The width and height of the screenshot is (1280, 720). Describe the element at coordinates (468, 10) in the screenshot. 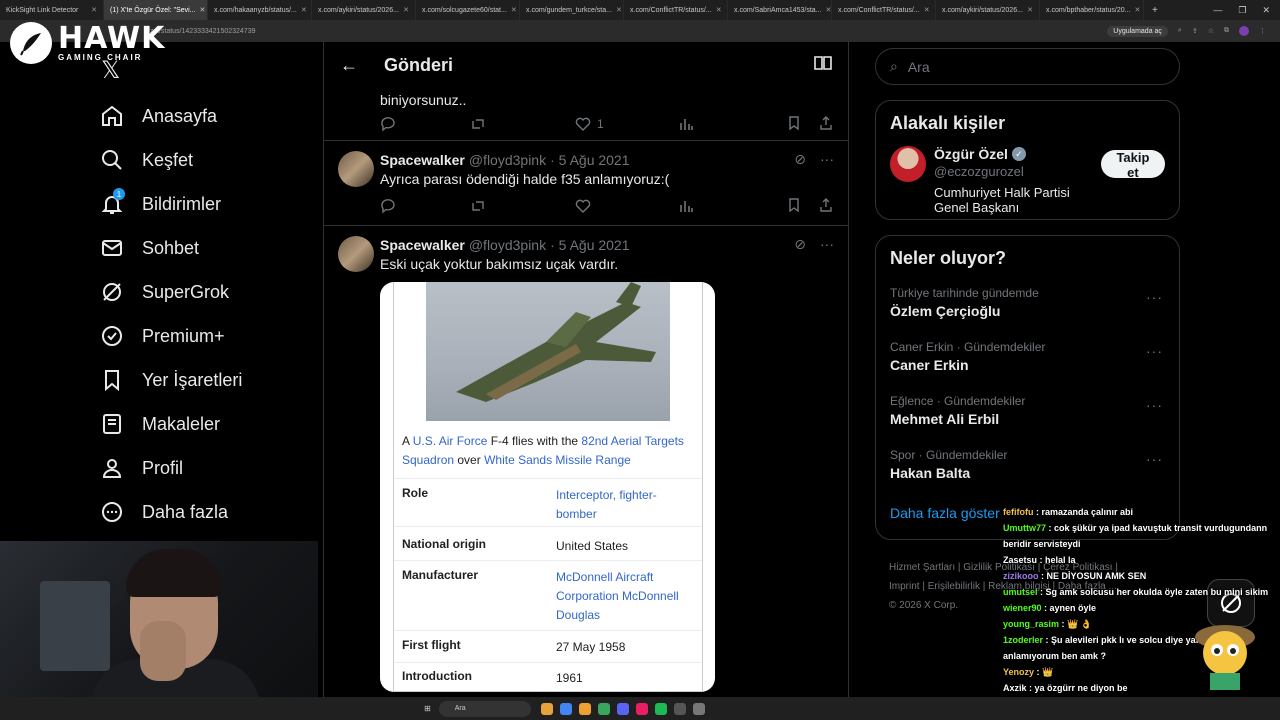

I see `browser-tab: x.com/solcugazete60/stat... ✕` at that location.